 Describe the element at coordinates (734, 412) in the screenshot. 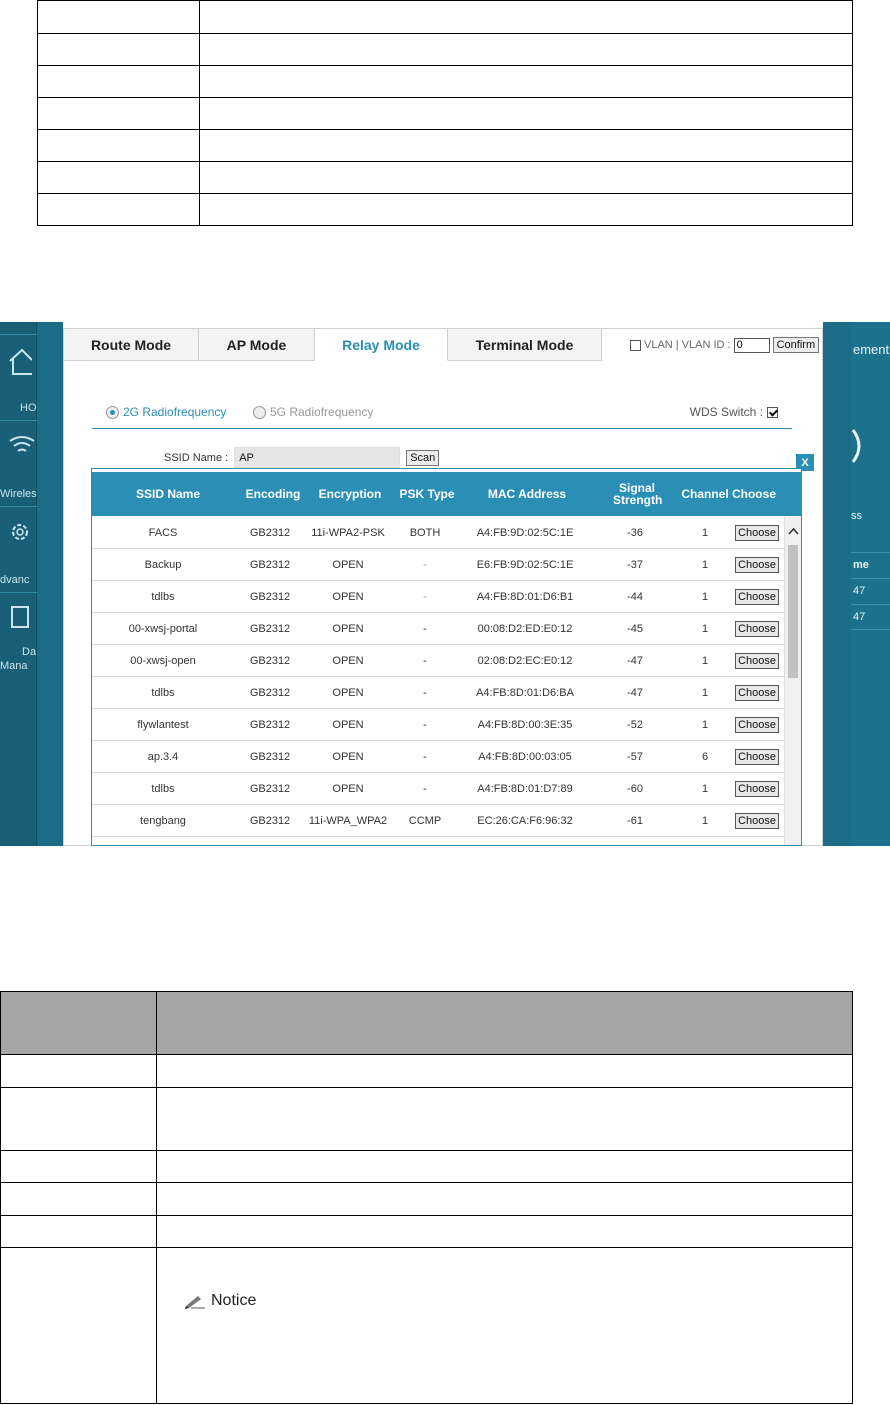

I see `wds-switch: WDS Switch :` at that location.